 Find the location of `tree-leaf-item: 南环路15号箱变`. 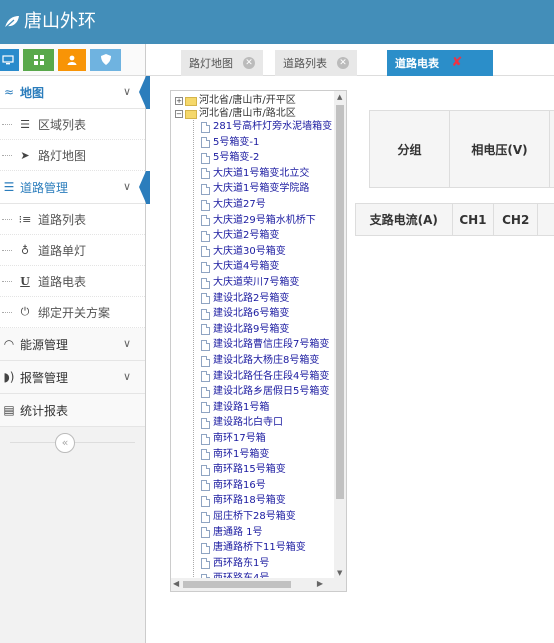

tree-leaf-item: 南环路15号箱变 is located at coordinates (243, 470).